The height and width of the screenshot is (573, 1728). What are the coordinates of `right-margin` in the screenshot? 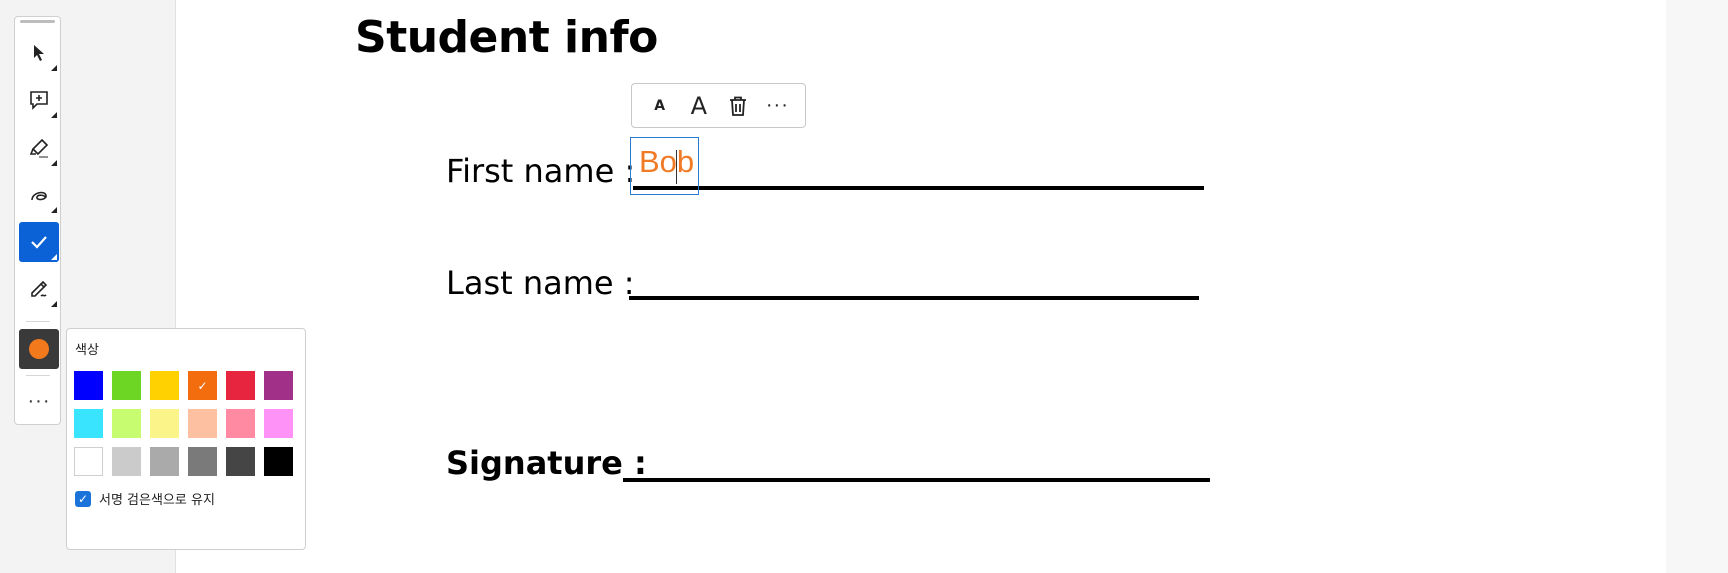 It's located at (1697, 286).